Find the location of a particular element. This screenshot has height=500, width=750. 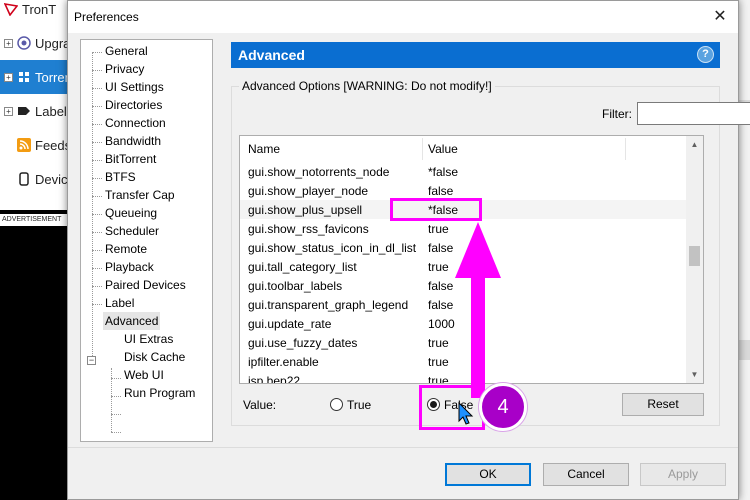

row-name: gui.show_plus_upsell is located at coordinates (305, 210).